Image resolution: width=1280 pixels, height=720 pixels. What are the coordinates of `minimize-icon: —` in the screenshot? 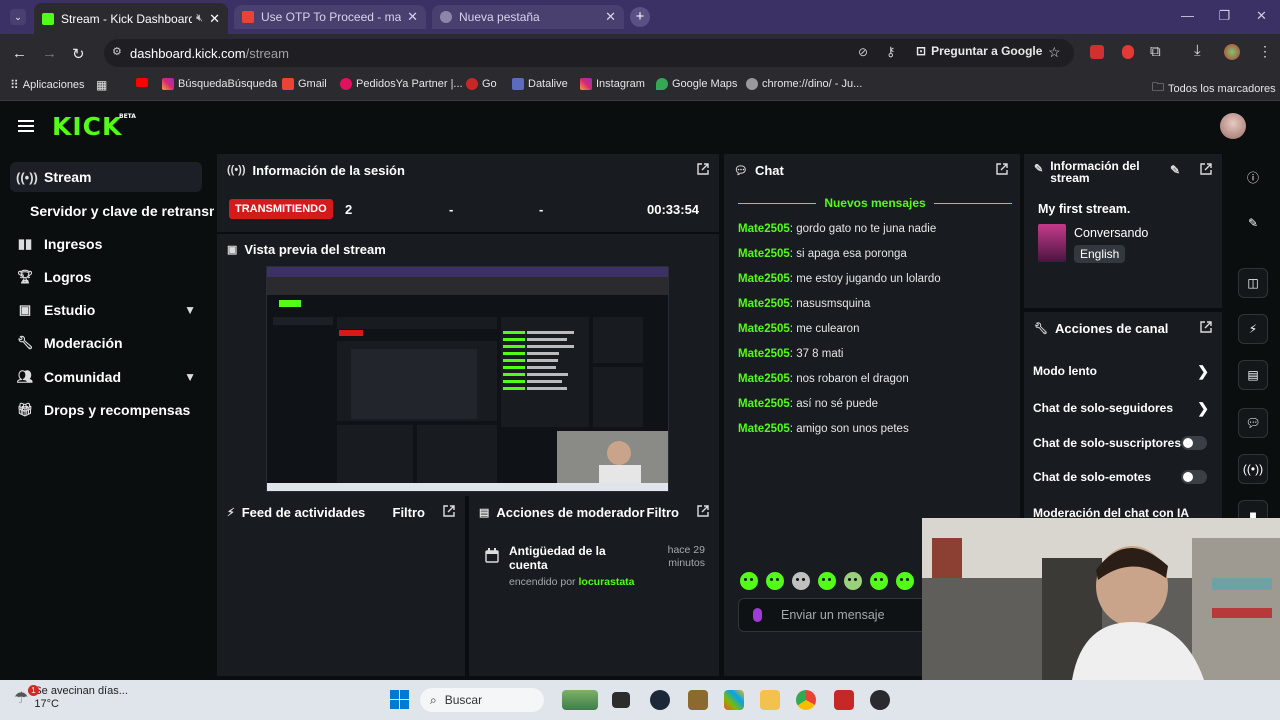 It's located at (1187, 17).